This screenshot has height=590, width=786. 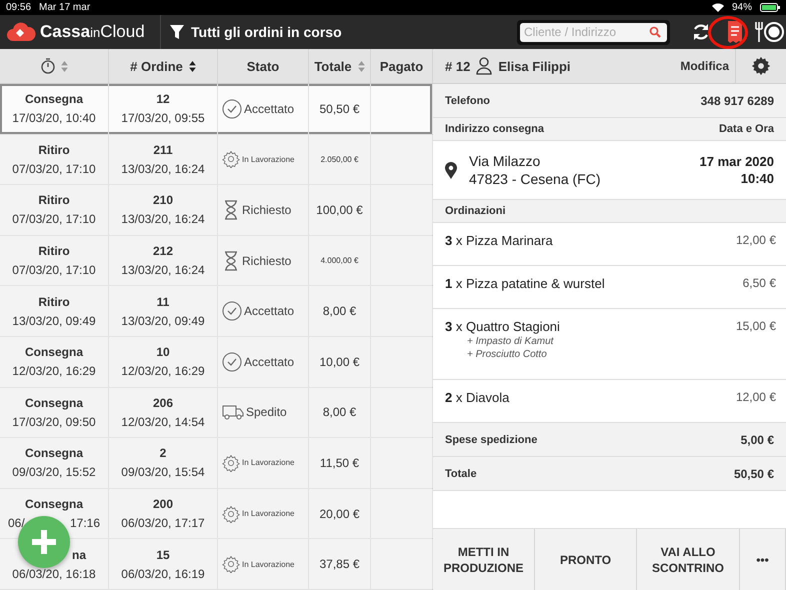 What do you see at coordinates (701, 32) in the screenshot?
I see `refresh-icon` at bounding box center [701, 32].